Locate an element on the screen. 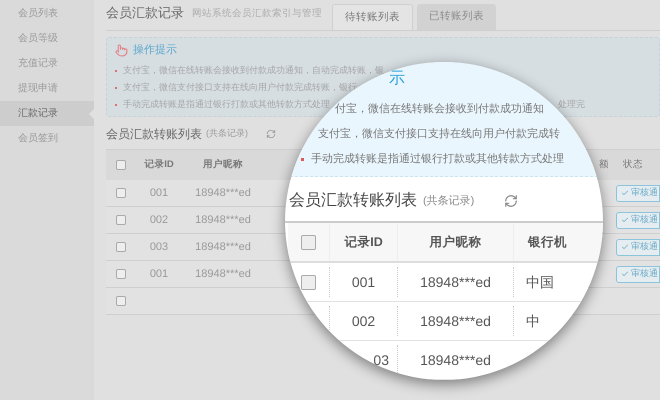 The image size is (660, 400). sidebar-item: 充值记录 is located at coordinates (47, 63).